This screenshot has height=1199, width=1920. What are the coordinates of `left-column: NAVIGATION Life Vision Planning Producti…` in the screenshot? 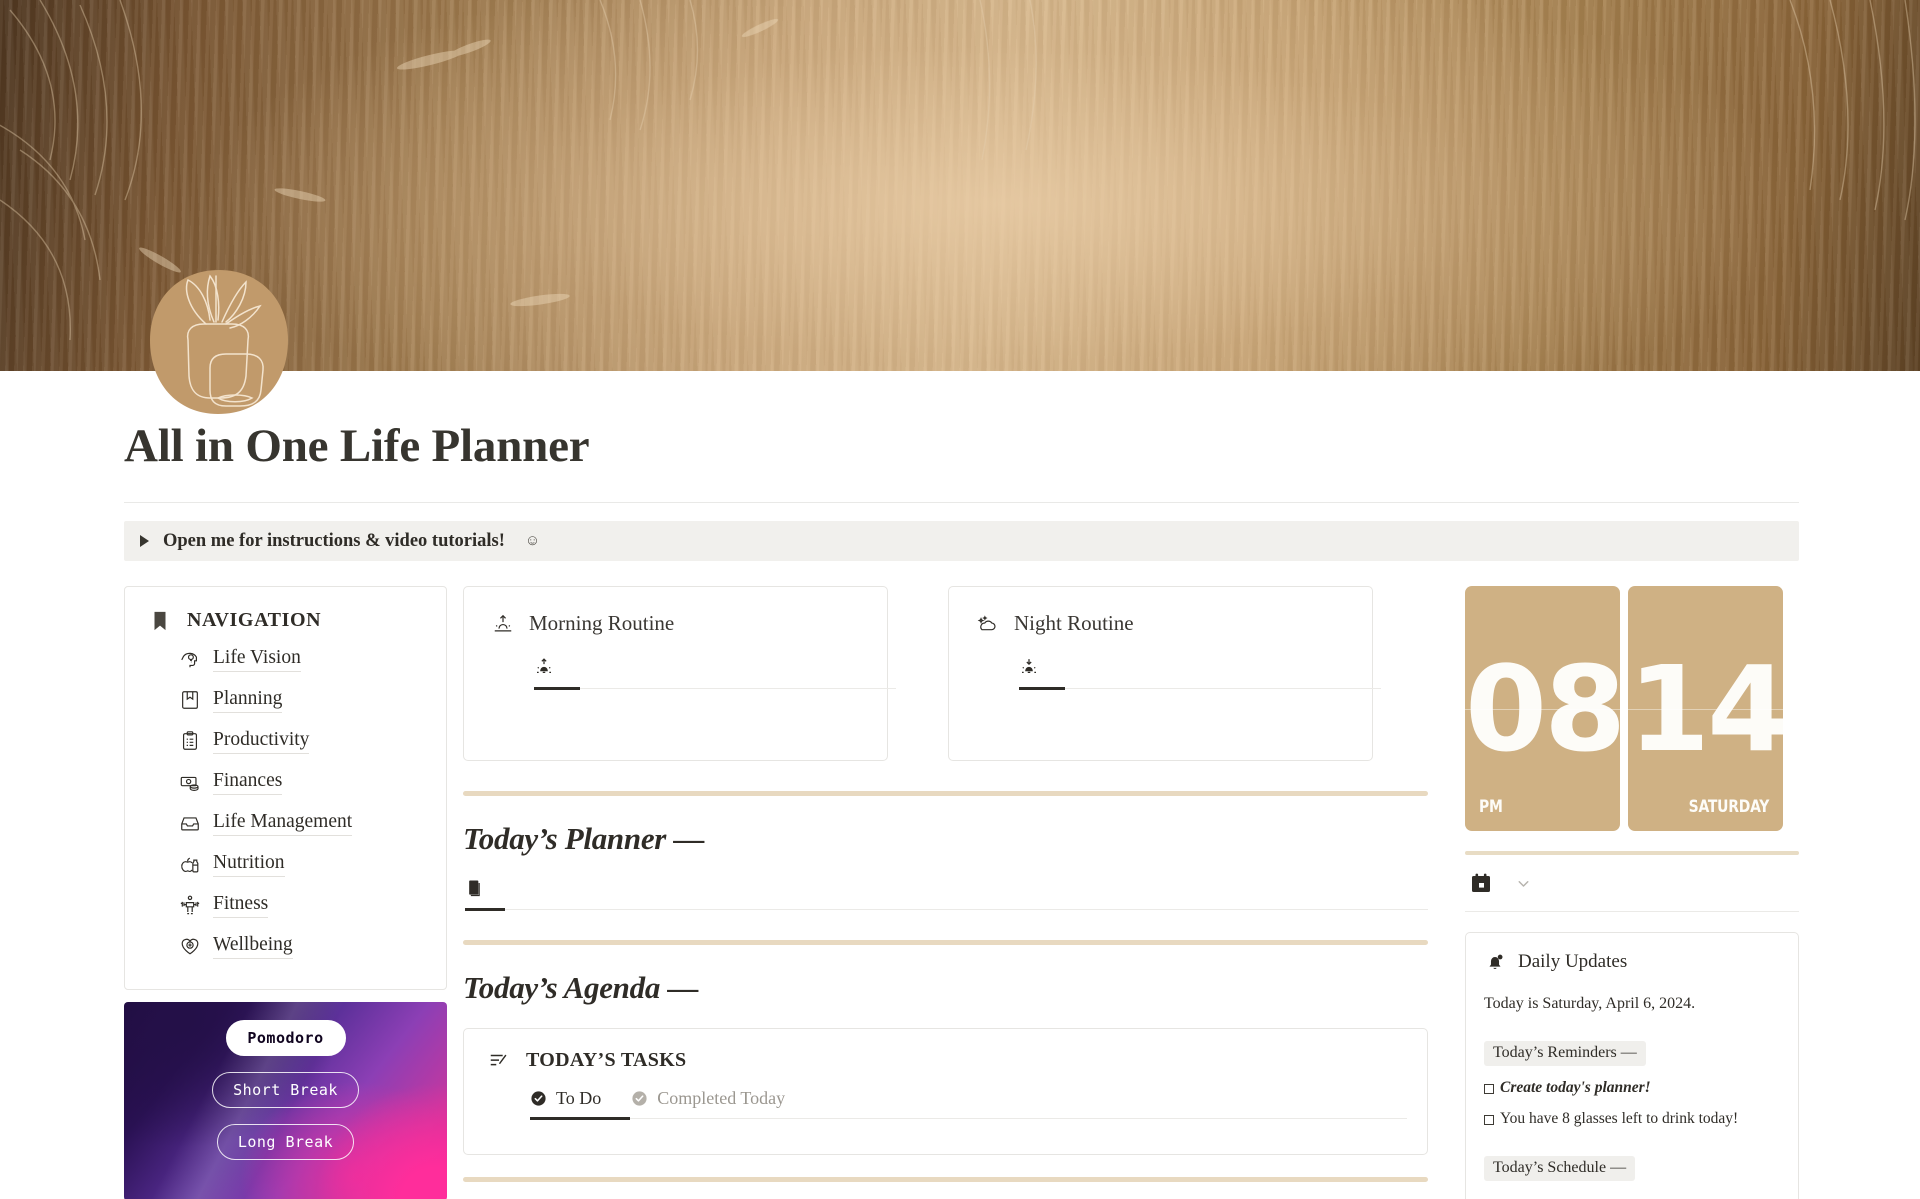 It's located at (285, 892).